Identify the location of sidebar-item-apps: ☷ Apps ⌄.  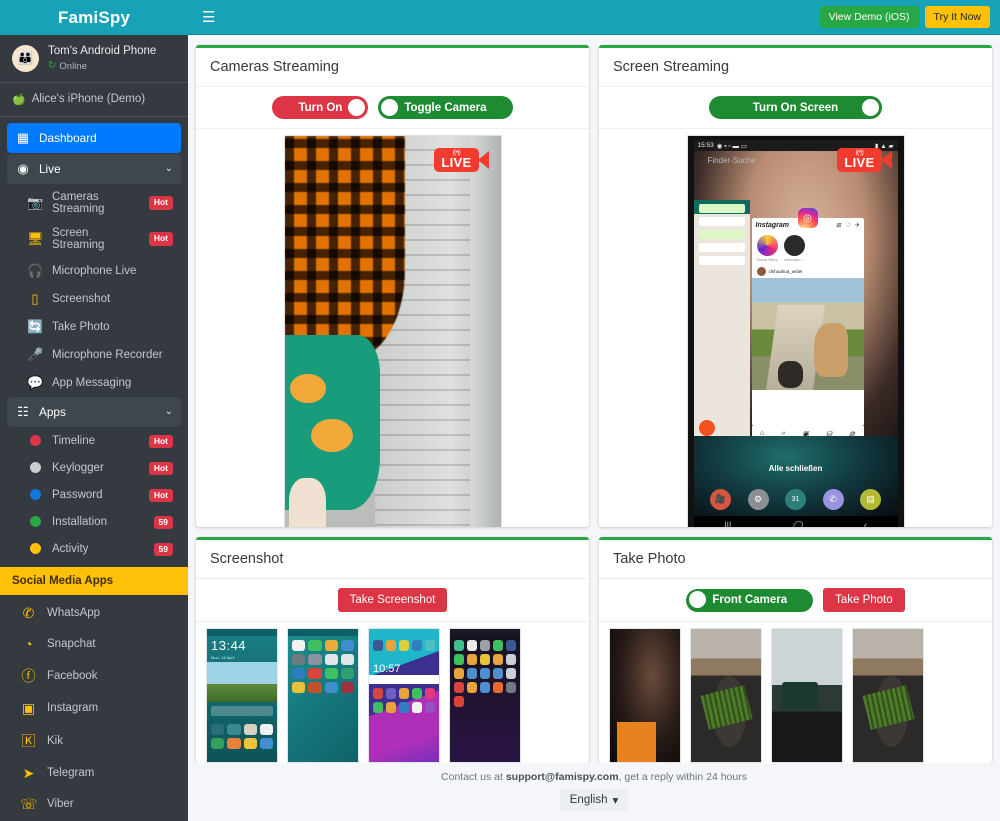
(94, 411).